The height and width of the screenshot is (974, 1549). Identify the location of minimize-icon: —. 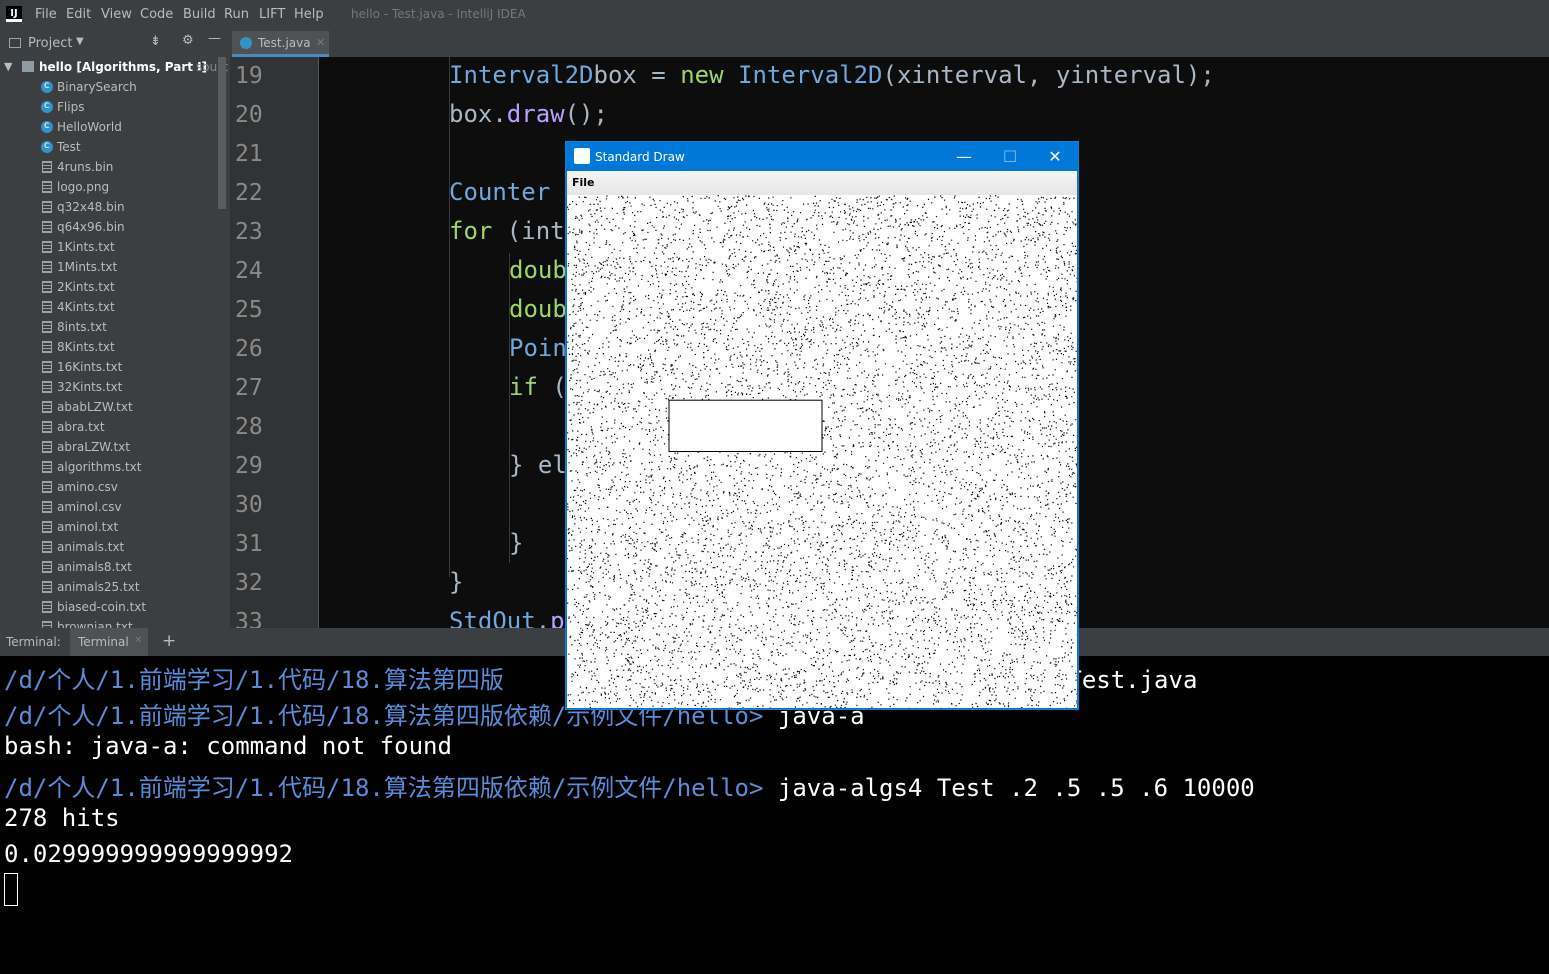
(964, 156).